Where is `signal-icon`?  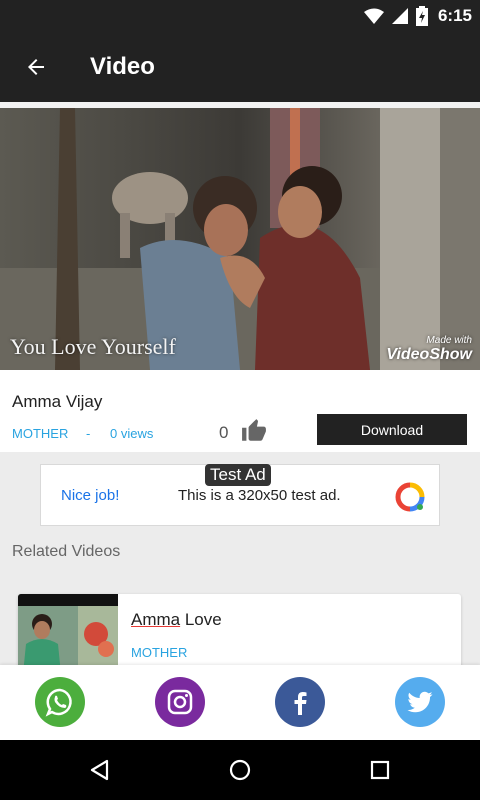
signal-icon is located at coordinates (399, 16).